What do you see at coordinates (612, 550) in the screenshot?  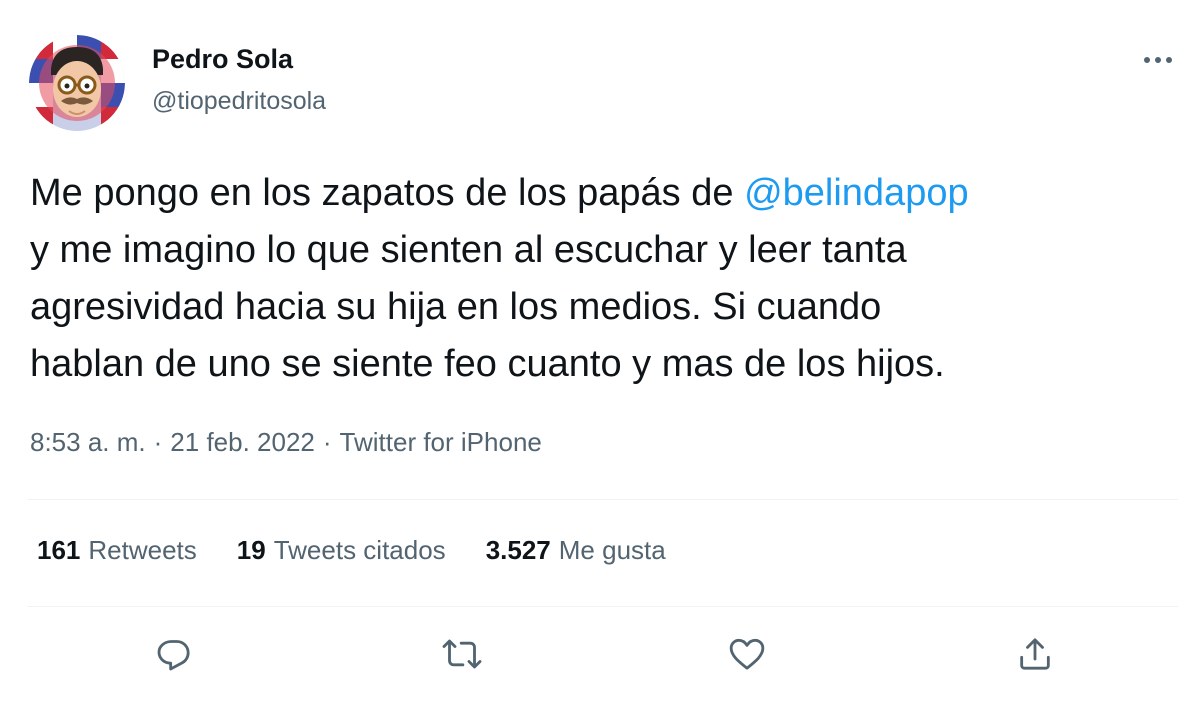 I see `likes-label: Me gusta` at bounding box center [612, 550].